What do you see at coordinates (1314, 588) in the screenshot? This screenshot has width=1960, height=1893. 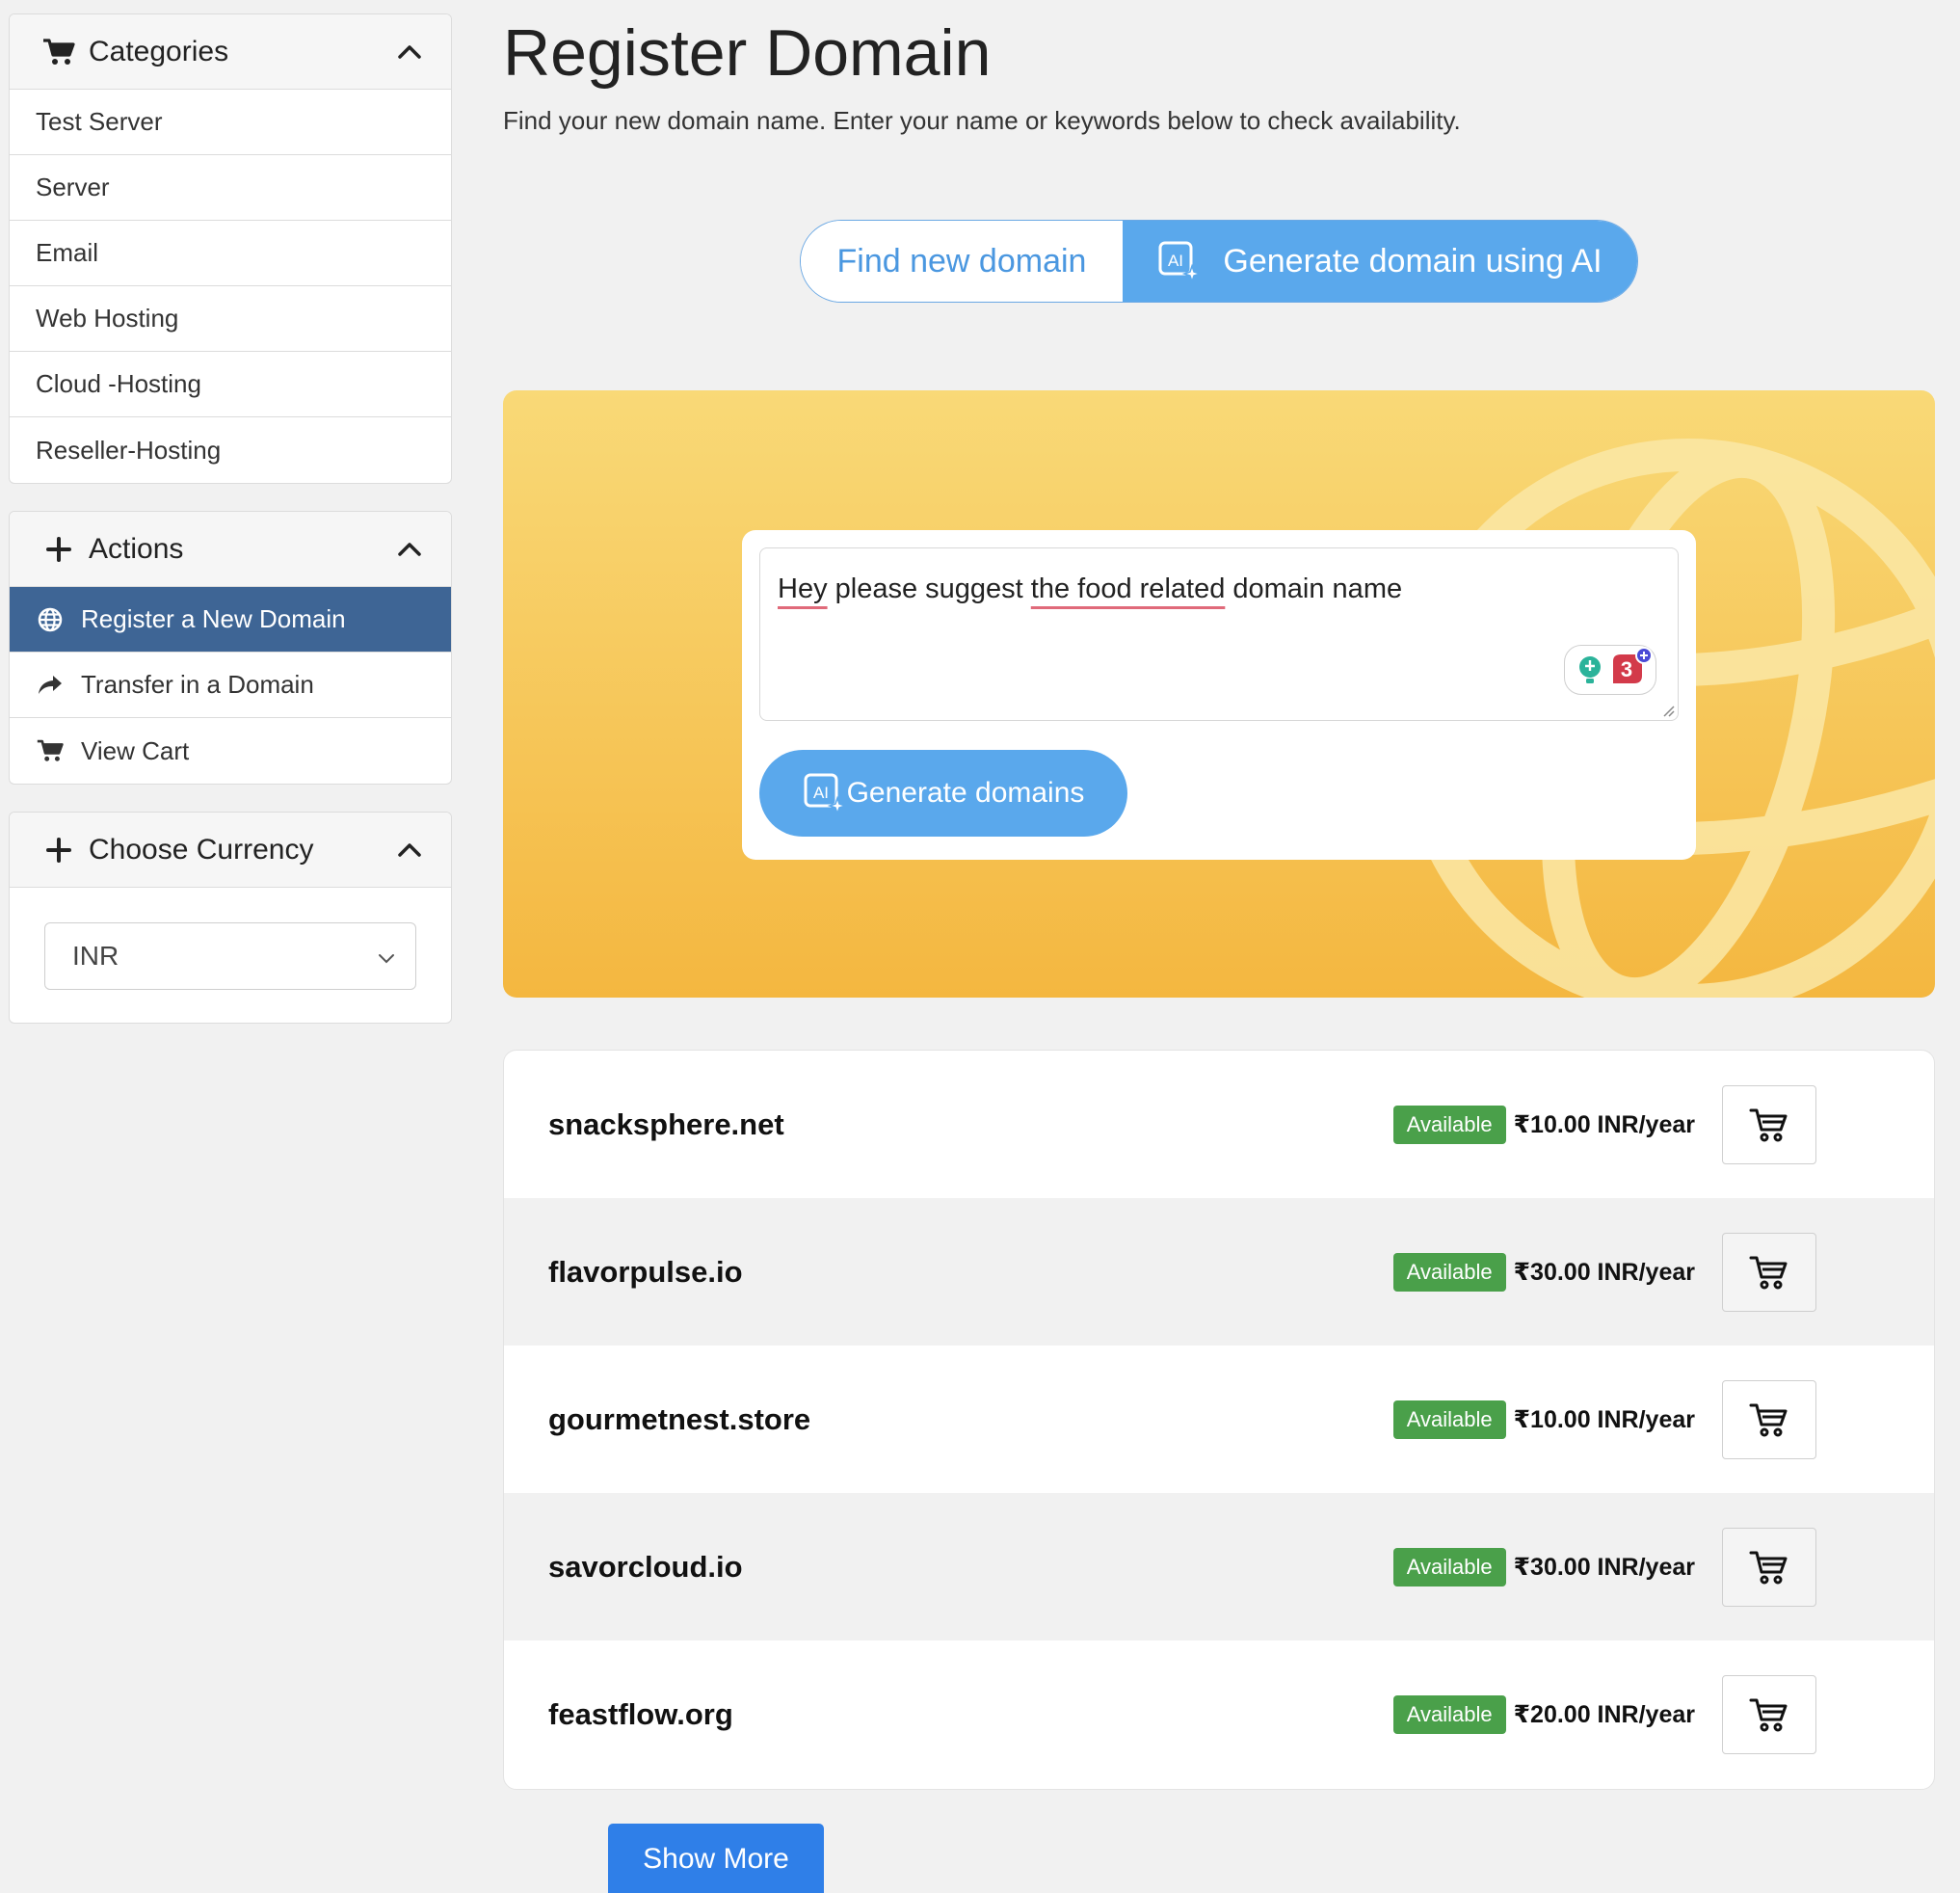 I see `prompt-text-word: domain name` at bounding box center [1314, 588].